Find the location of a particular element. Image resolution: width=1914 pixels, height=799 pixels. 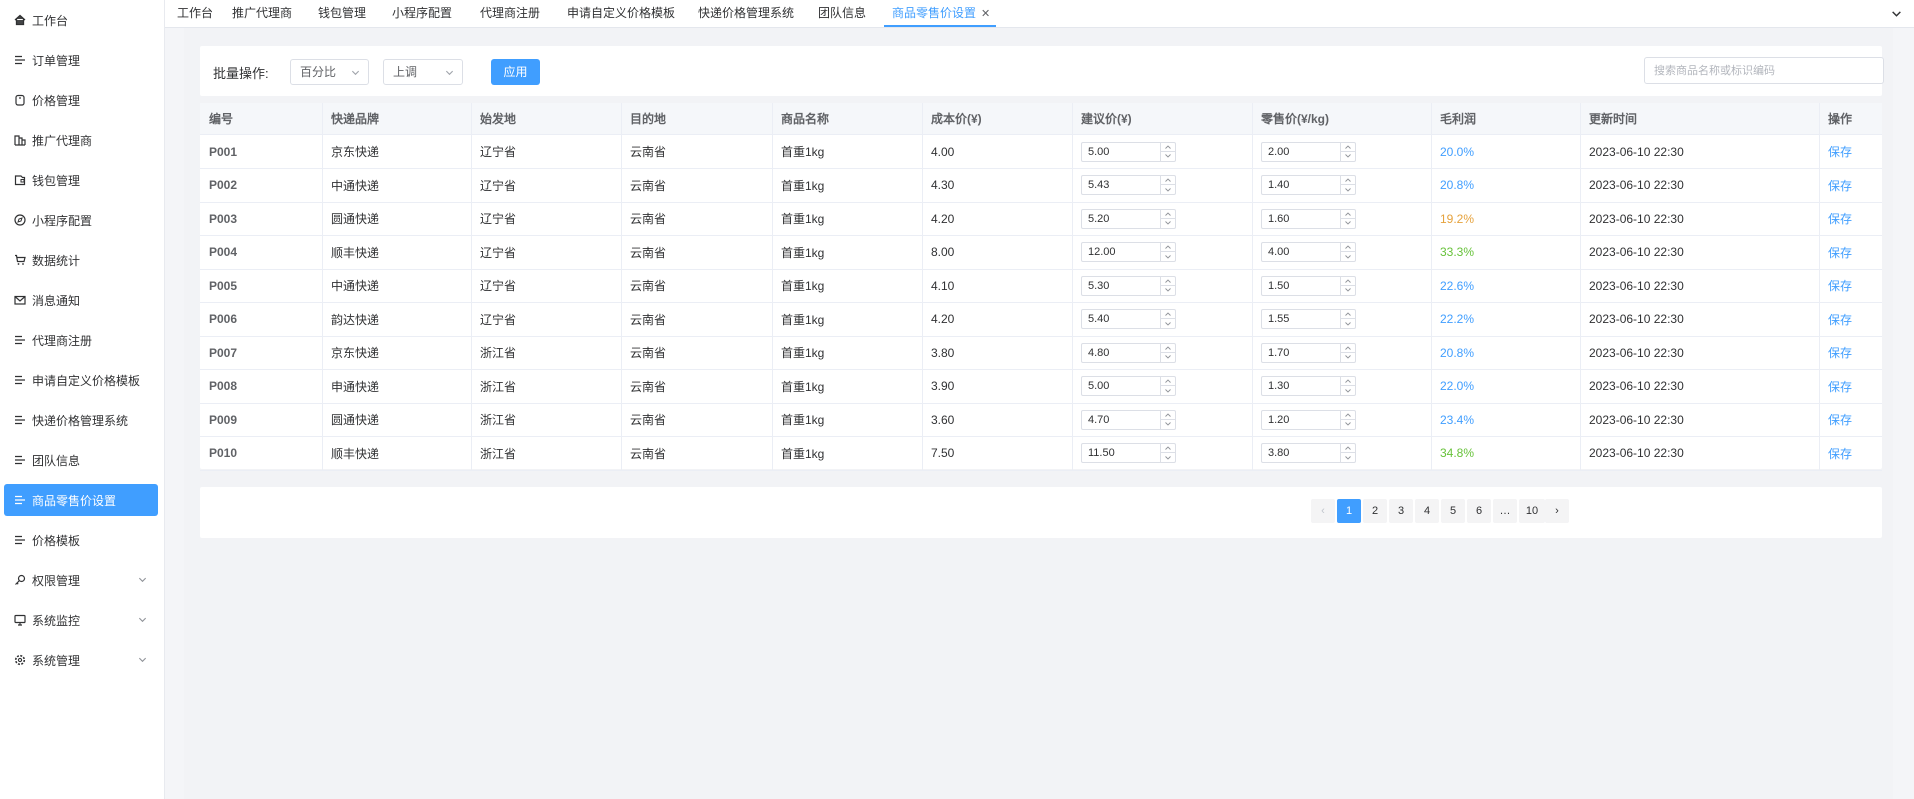

suggested-price-input: 5.43 is located at coordinates (1128, 185).